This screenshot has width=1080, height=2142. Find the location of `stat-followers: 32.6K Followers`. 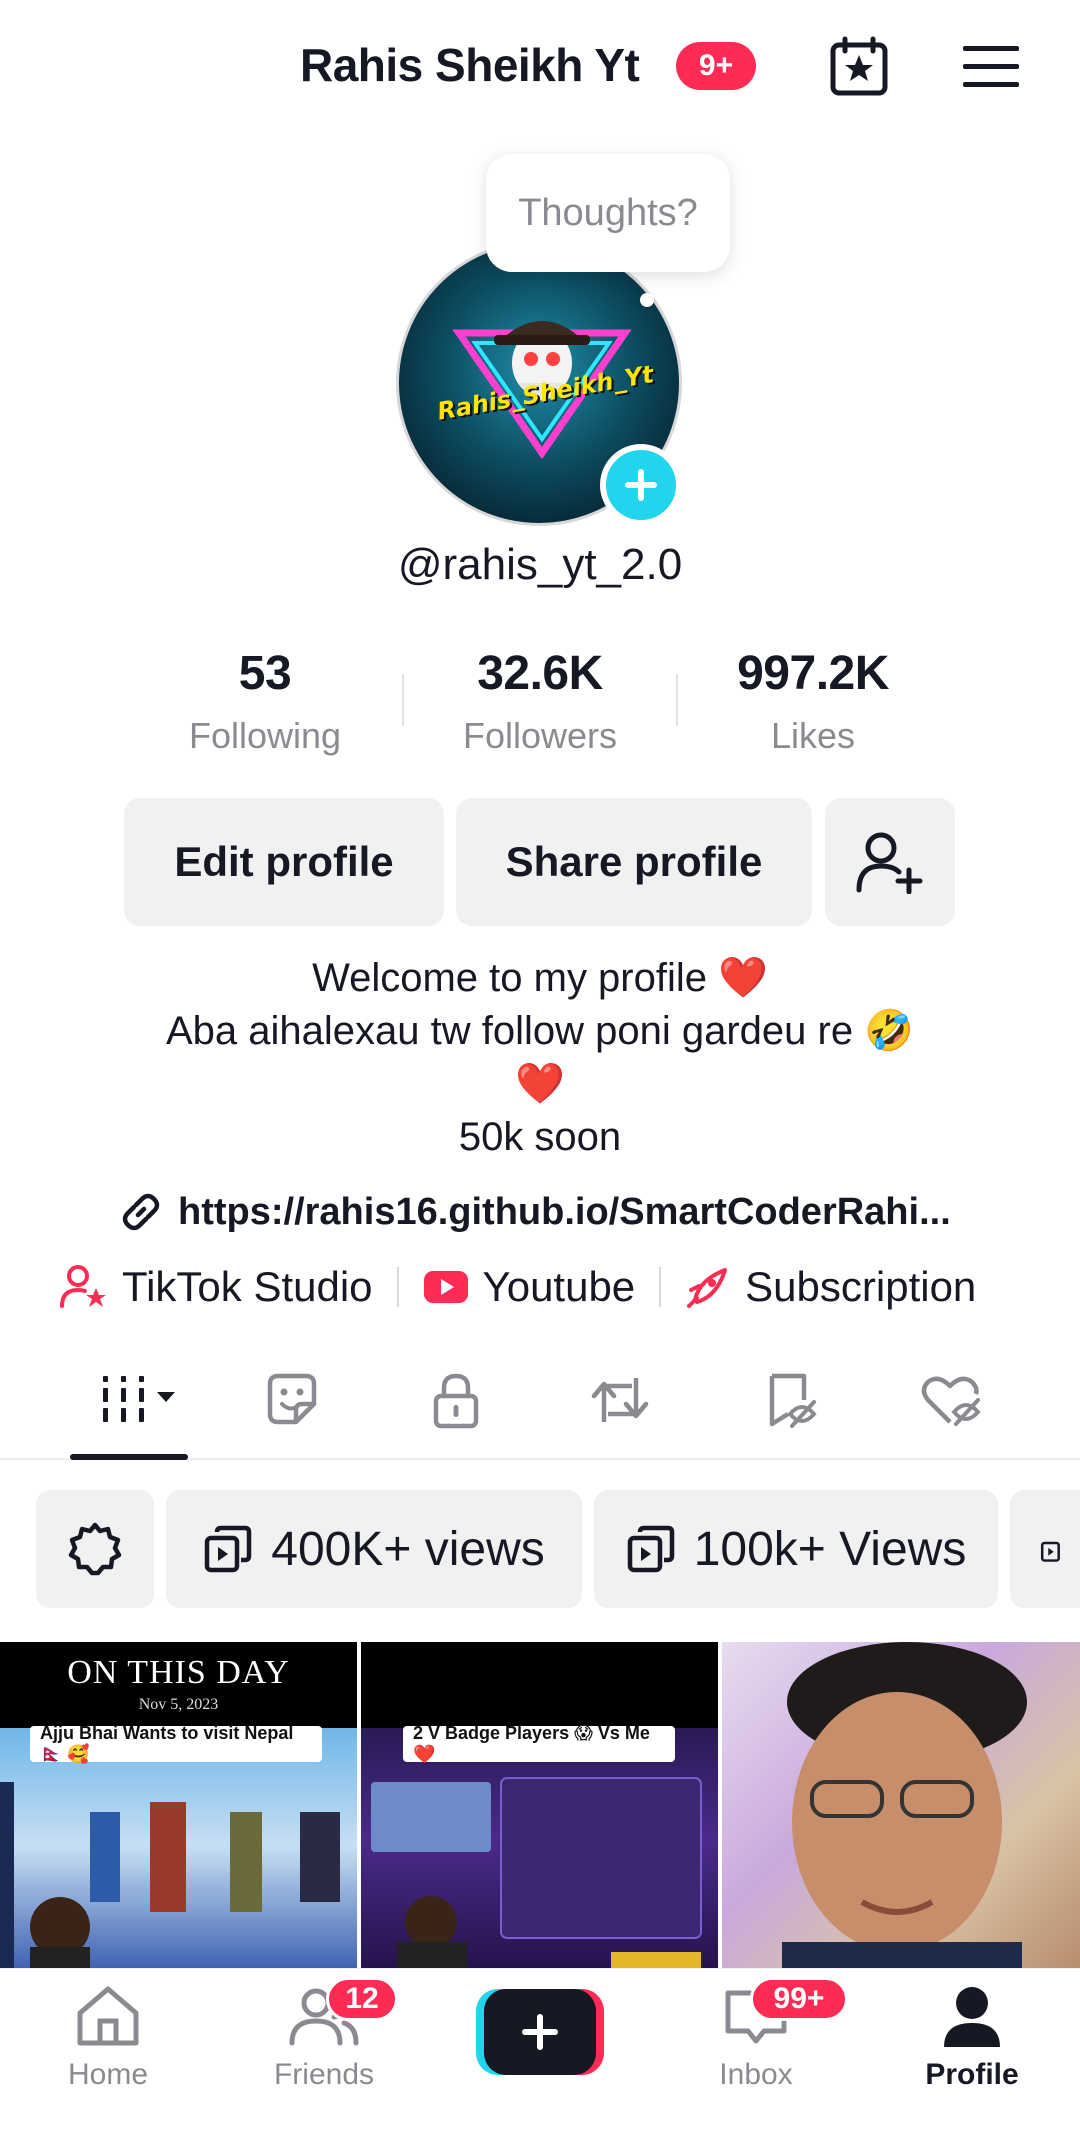

stat-followers: 32.6K Followers is located at coordinates (540, 701).